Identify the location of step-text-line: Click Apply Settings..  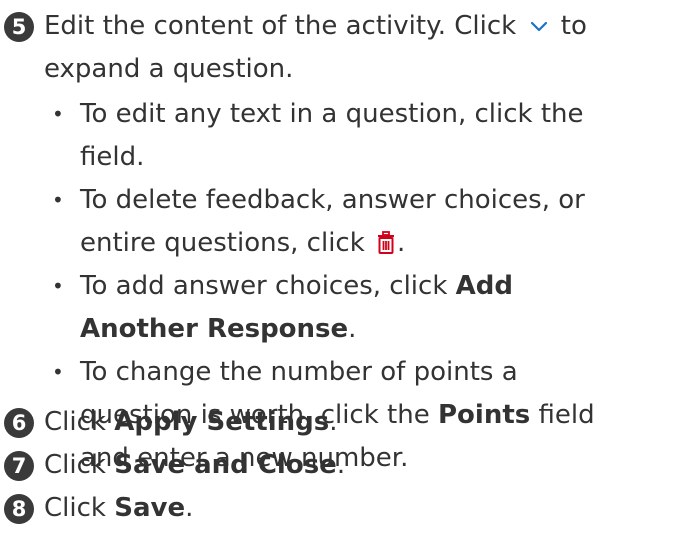
(190, 422).